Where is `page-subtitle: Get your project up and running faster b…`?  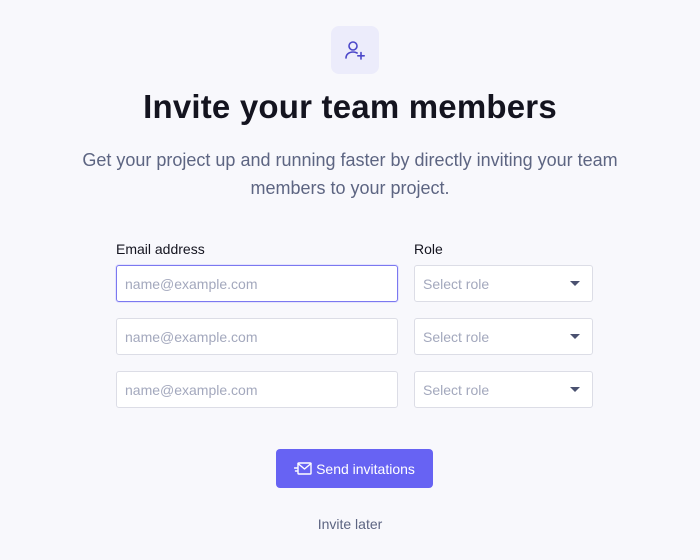 page-subtitle: Get your project up and running faster b… is located at coordinates (350, 174).